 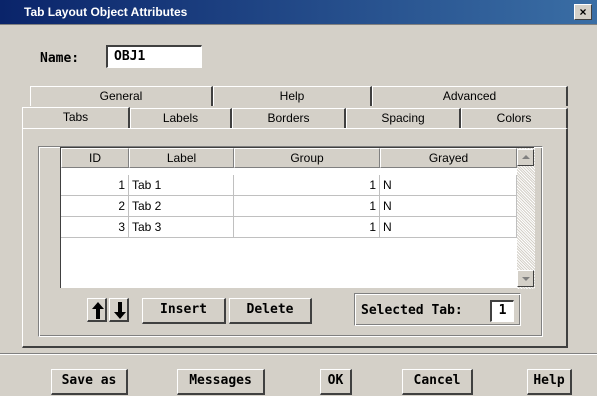 I want to click on cancel-button: Cancel, so click(x=437, y=382).